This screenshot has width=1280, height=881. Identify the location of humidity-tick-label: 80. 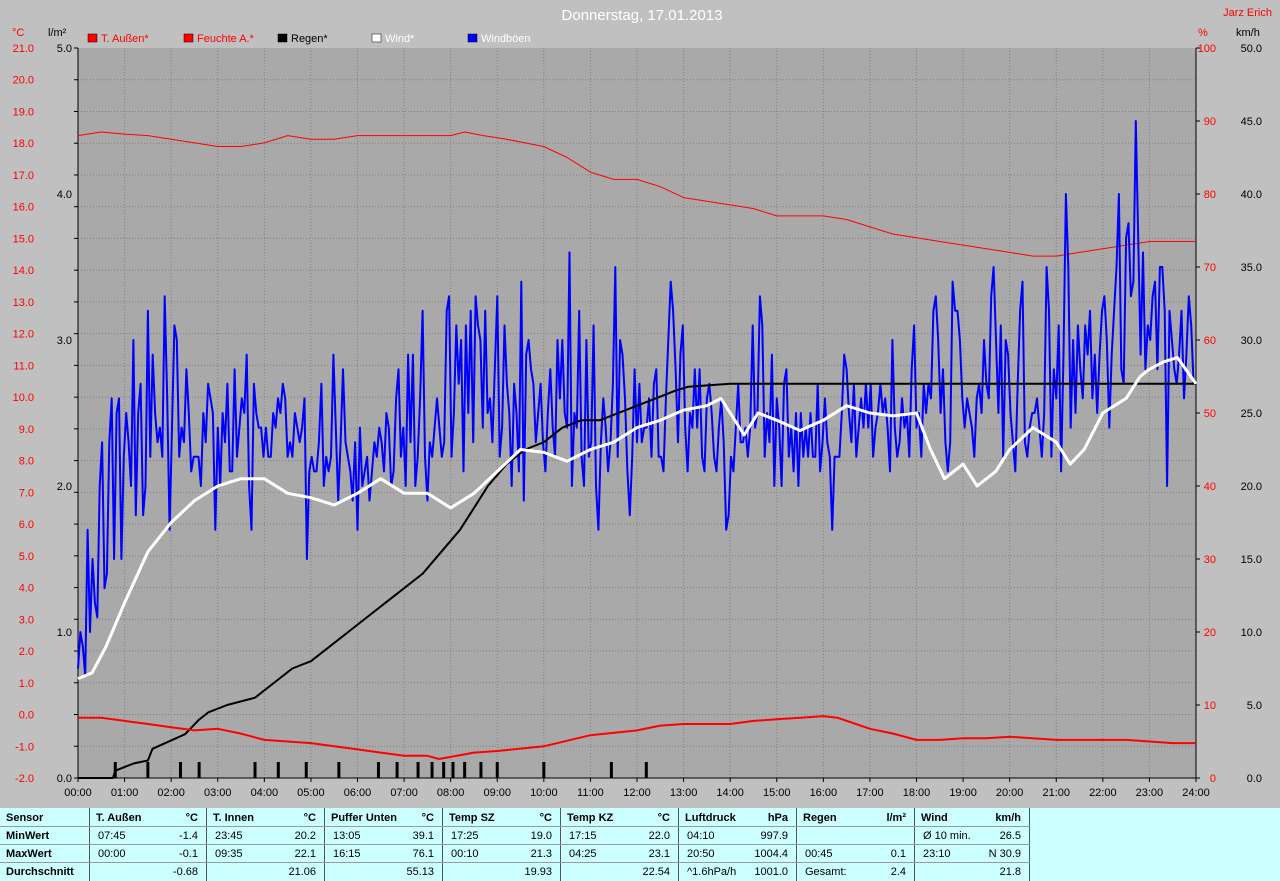
(1210, 195).